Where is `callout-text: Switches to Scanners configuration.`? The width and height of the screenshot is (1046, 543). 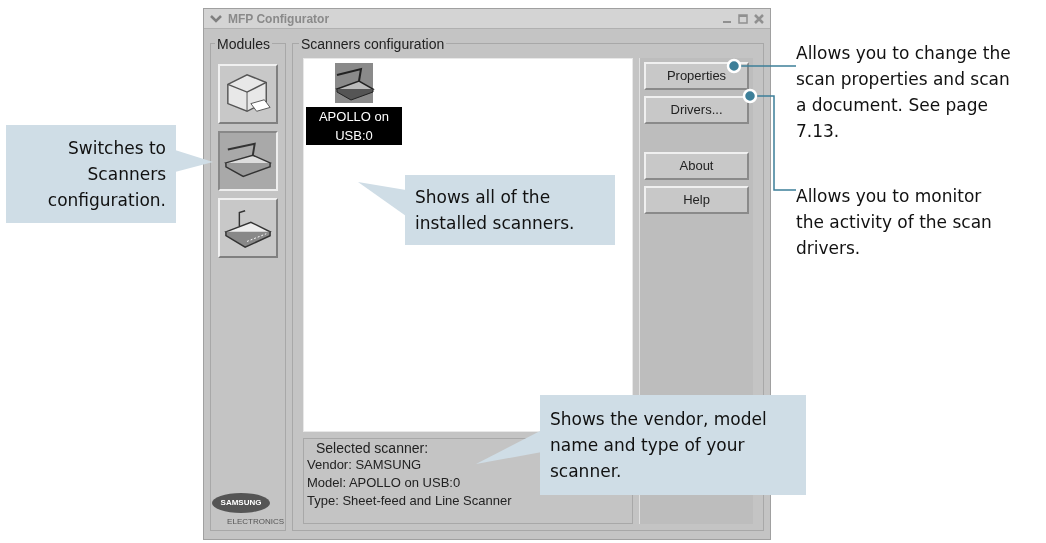
callout-text: Switches to Scanners configuration. is located at coordinates (106, 174).